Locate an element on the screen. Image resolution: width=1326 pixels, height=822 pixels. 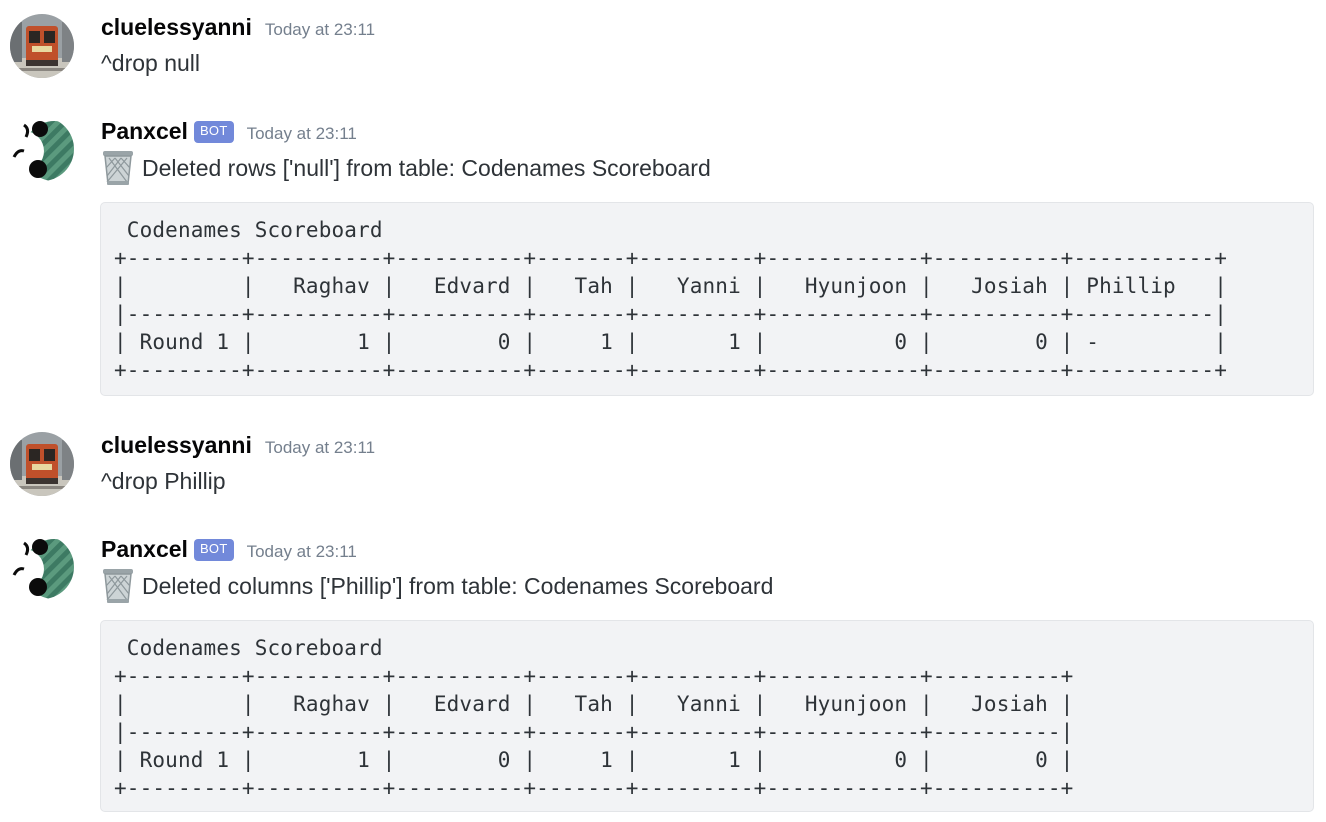
message-content: ^drop Phillip is located at coordinates (163, 481).